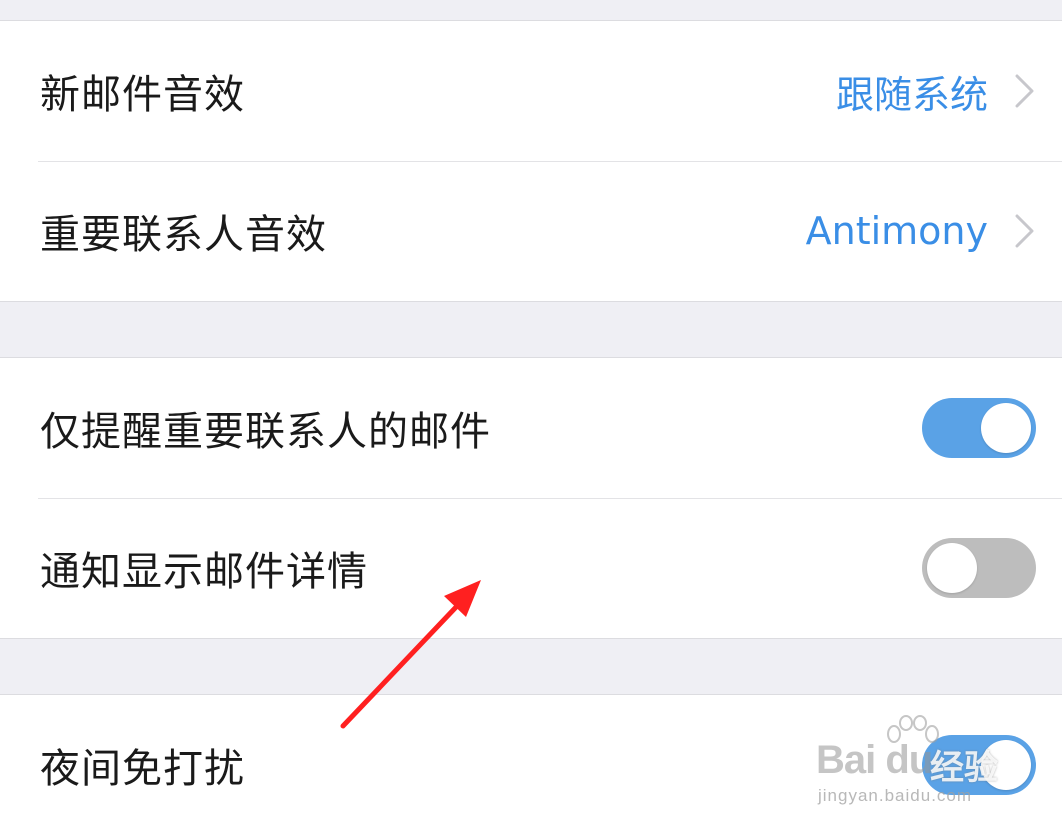  I want to click on new-mail-sound-label: 新邮件音效, so click(142, 95).